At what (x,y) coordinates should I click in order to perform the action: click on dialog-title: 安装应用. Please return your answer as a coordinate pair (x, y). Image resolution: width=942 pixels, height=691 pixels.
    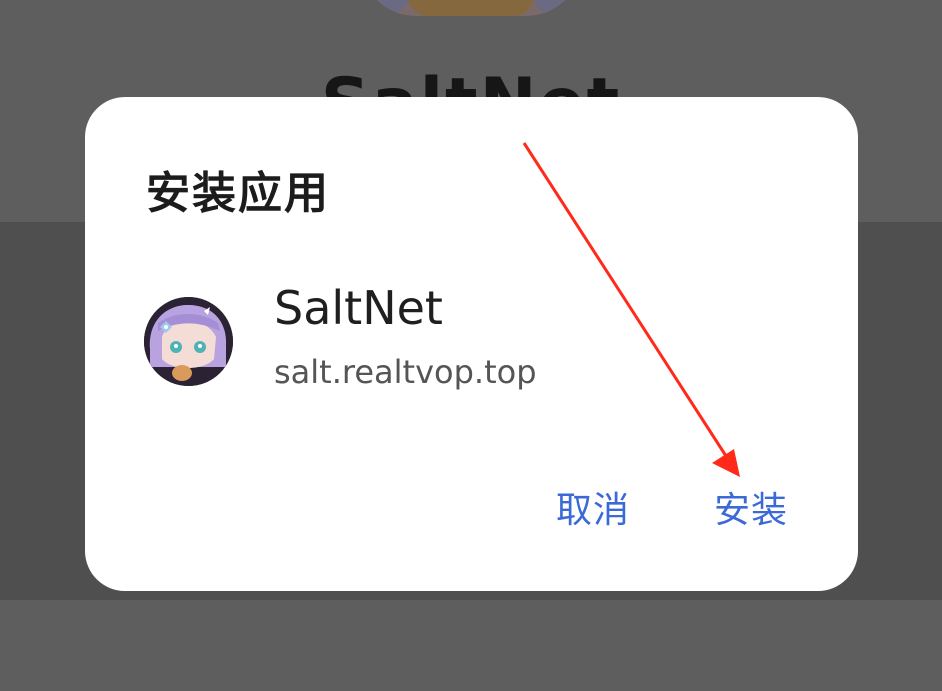
    Looking at the image, I should click on (238, 193).